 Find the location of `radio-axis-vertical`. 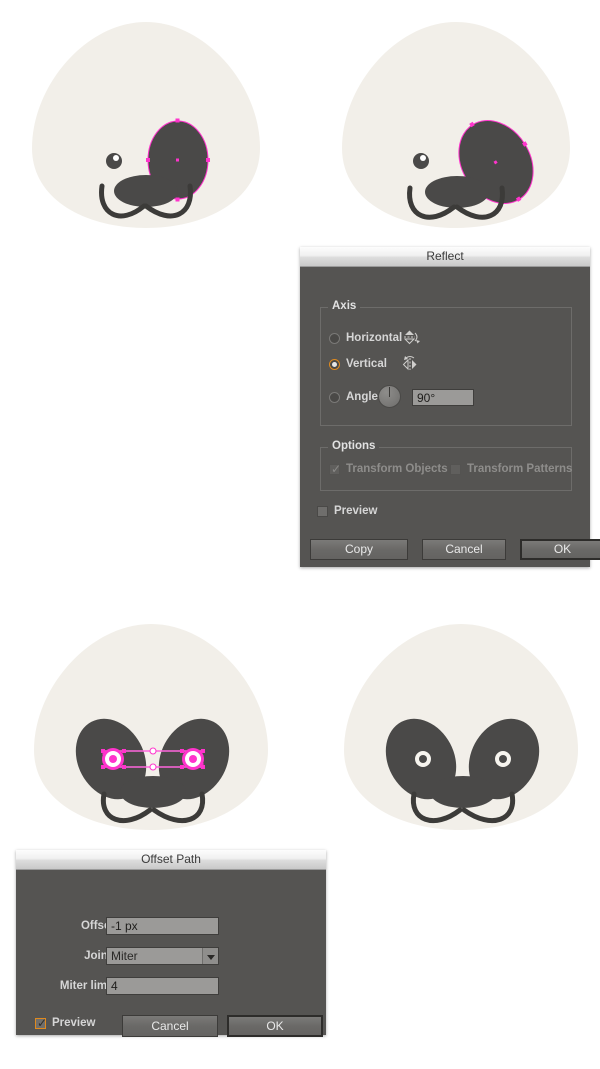

radio-axis-vertical is located at coordinates (334, 364).